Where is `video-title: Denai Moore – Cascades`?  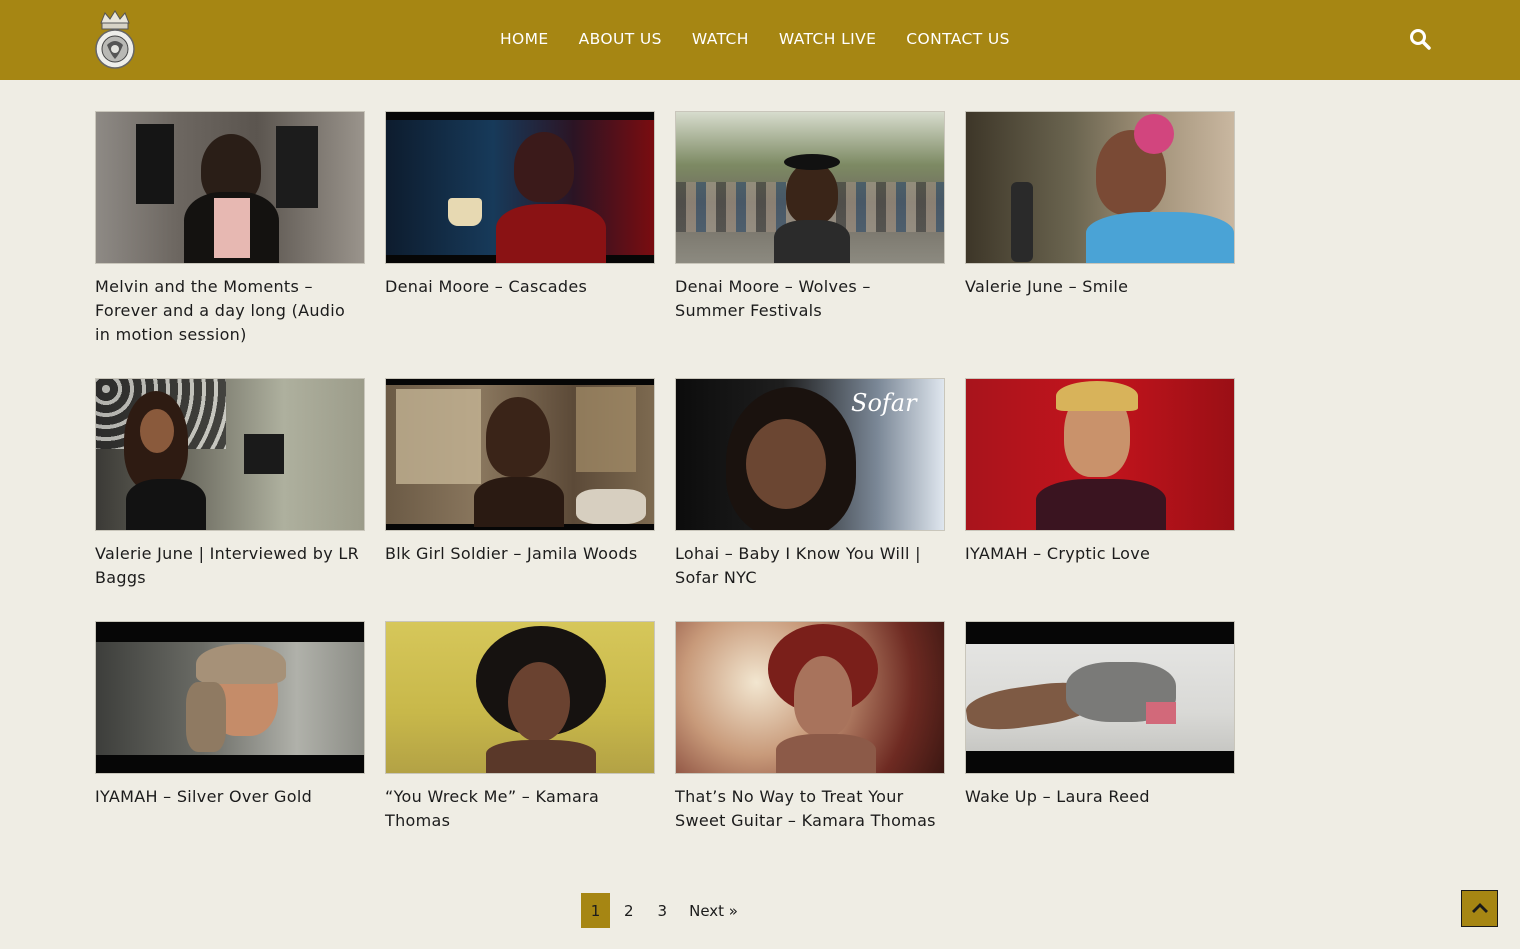 video-title: Denai Moore – Cascades is located at coordinates (520, 287).